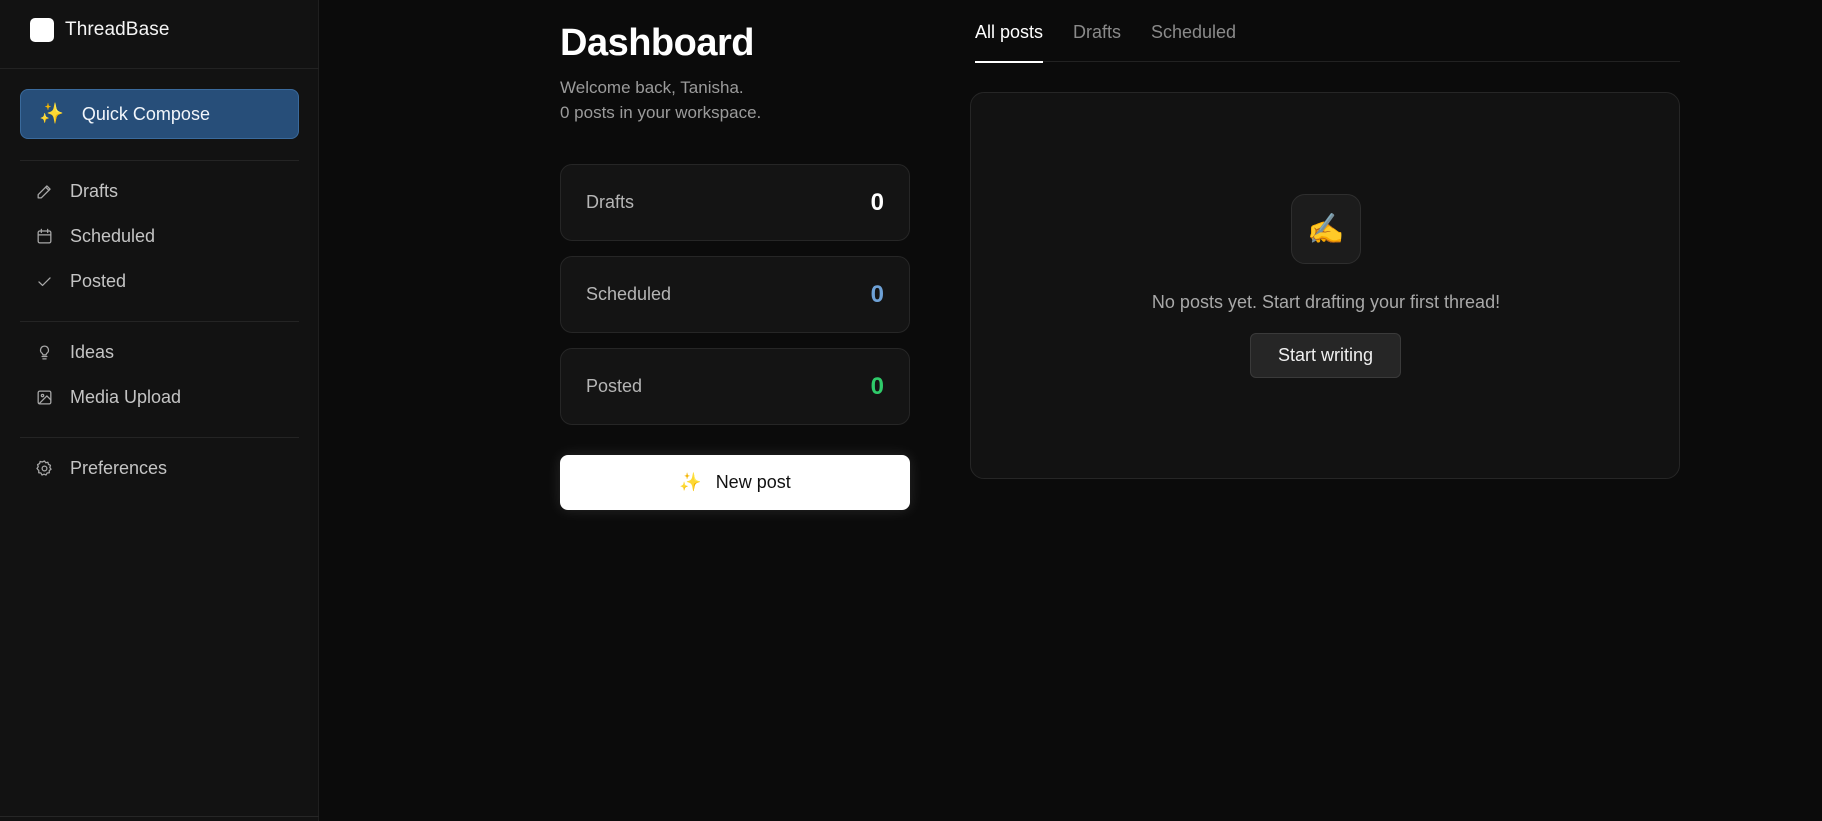 This screenshot has width=1822, height=821. I want to click on stat-card-drafts: Drafts 0, so click(735, 202).